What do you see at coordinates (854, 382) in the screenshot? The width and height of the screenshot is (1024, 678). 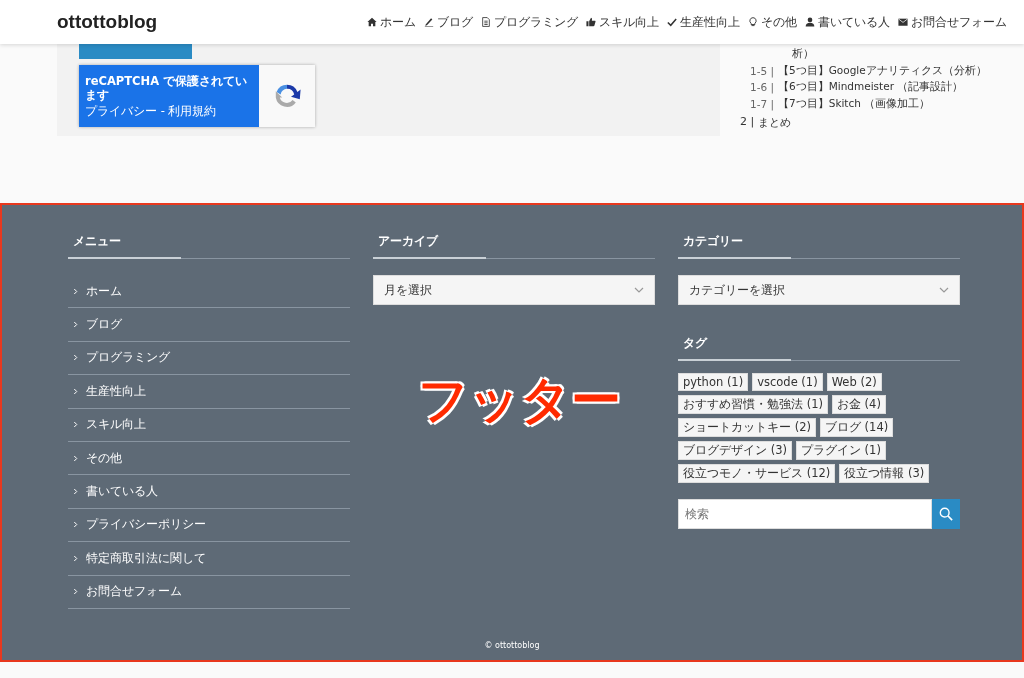 I see `tag-link: Web (2)` at bounding box center [854, 382].